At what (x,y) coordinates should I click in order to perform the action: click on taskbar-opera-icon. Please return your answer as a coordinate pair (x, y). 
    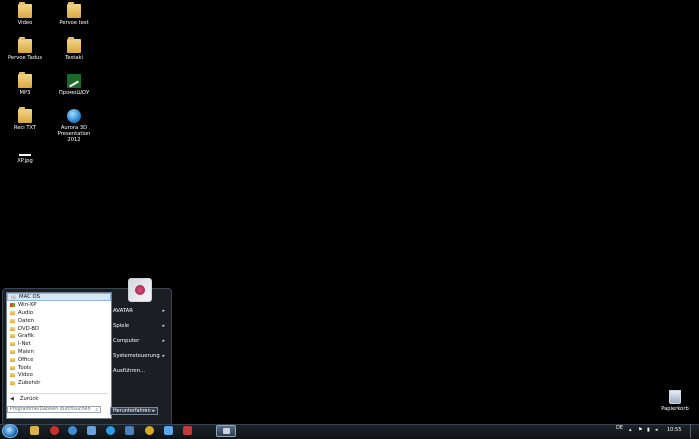
    Looking at the image, I should click on (54, 430).